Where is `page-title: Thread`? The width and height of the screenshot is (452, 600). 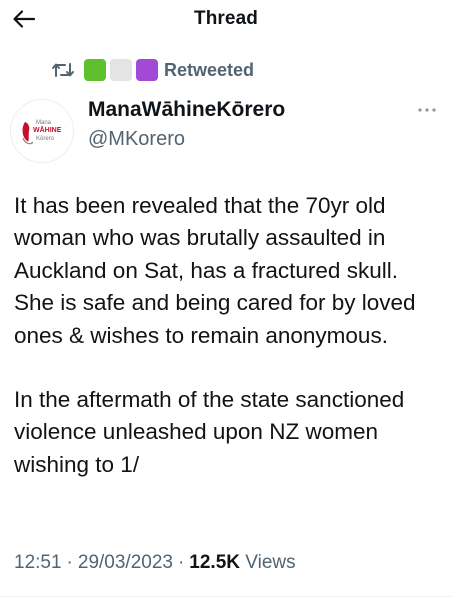 page-title: Thread is located at coordinates (226, 18).